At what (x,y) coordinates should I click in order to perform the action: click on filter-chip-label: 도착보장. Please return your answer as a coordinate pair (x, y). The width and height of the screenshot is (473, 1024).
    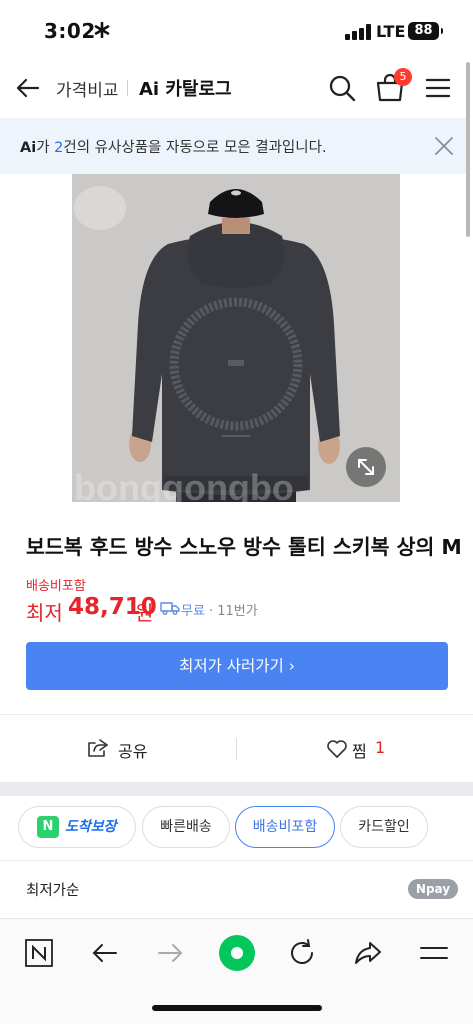
    Looking at the image, I should click on (91, 827).